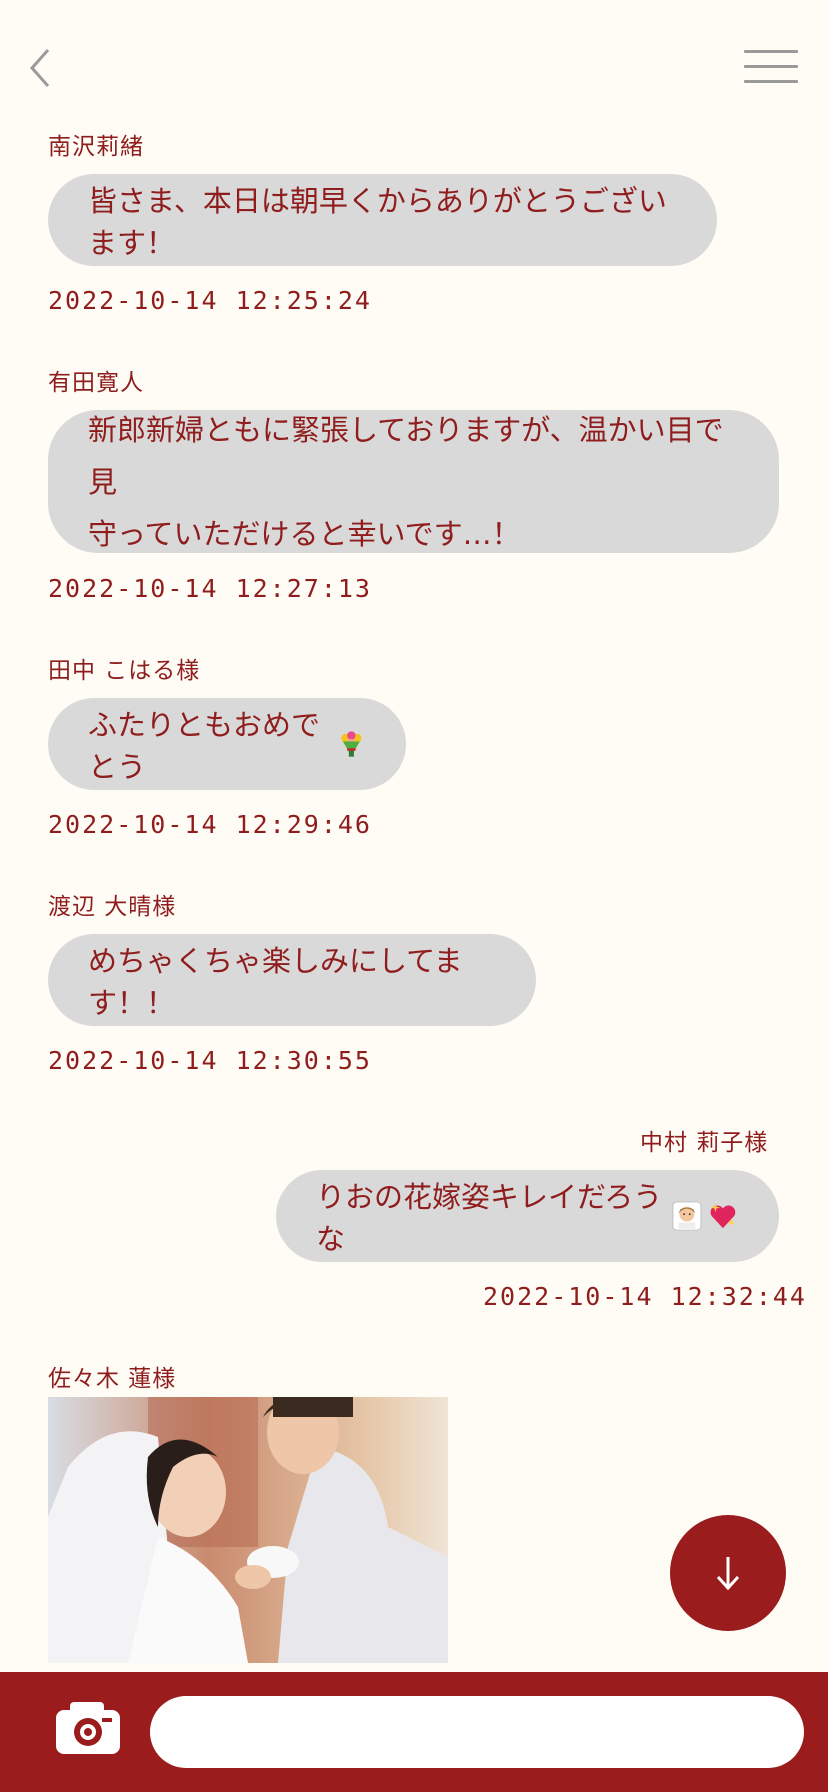 The height and width of the screenshot is (1792, 828). What do you see at coordinates (723, 1215) in the screenshot?
I see `sparkling-heart-icon` at bounding box center [723, 1215].